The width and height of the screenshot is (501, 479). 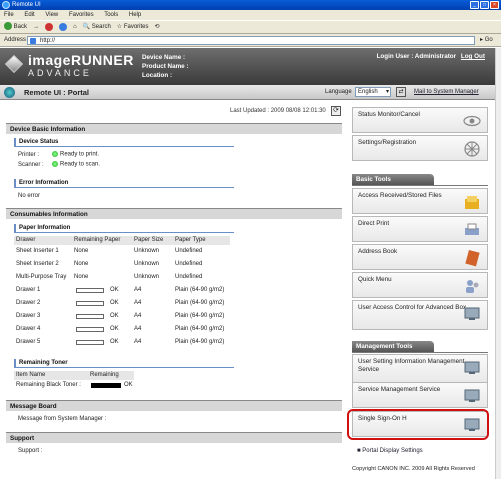 I want to click on table-row: Remaining Black Toner : OK, so click(x=74, y=385).